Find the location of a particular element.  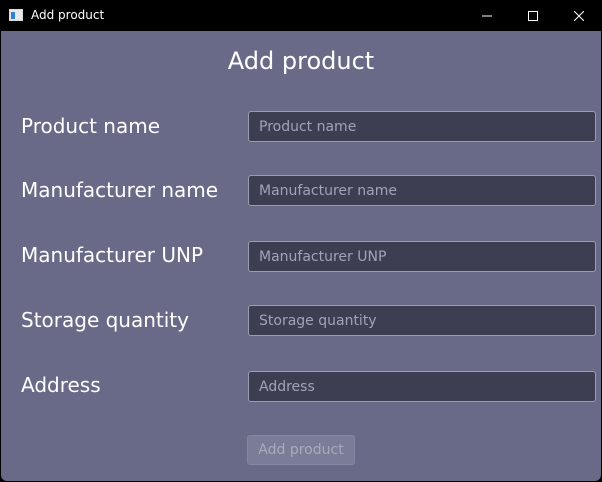

close-icon is located at coordinates (579, 15).